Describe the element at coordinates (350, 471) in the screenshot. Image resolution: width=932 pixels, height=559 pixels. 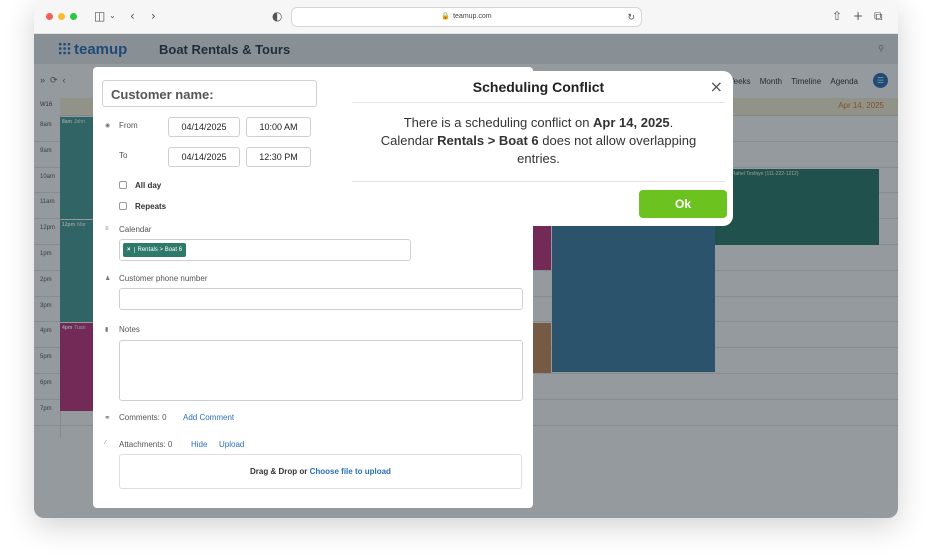
I see `choose-file-link: Choose file to upload` at that location.